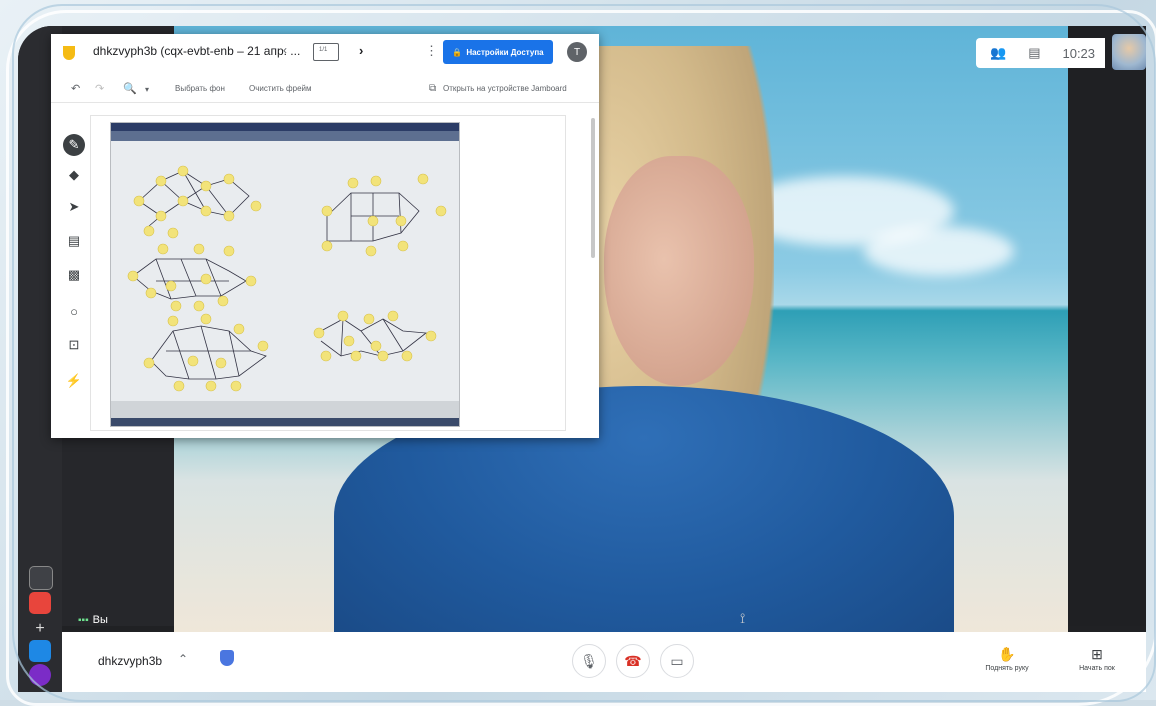 The height and width of the screenshot is (706, 1156). Describe the element at coordinates (1107, 326) in the screenshot. I see `stage-right` at that location.